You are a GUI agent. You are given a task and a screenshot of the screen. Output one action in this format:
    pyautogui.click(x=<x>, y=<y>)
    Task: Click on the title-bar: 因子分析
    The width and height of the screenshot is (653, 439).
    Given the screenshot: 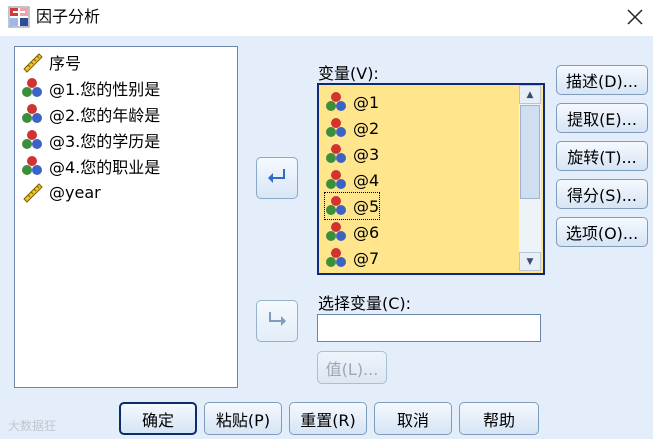 What is the action you would take?
    pyautogui.click(x=326, y=18)
    